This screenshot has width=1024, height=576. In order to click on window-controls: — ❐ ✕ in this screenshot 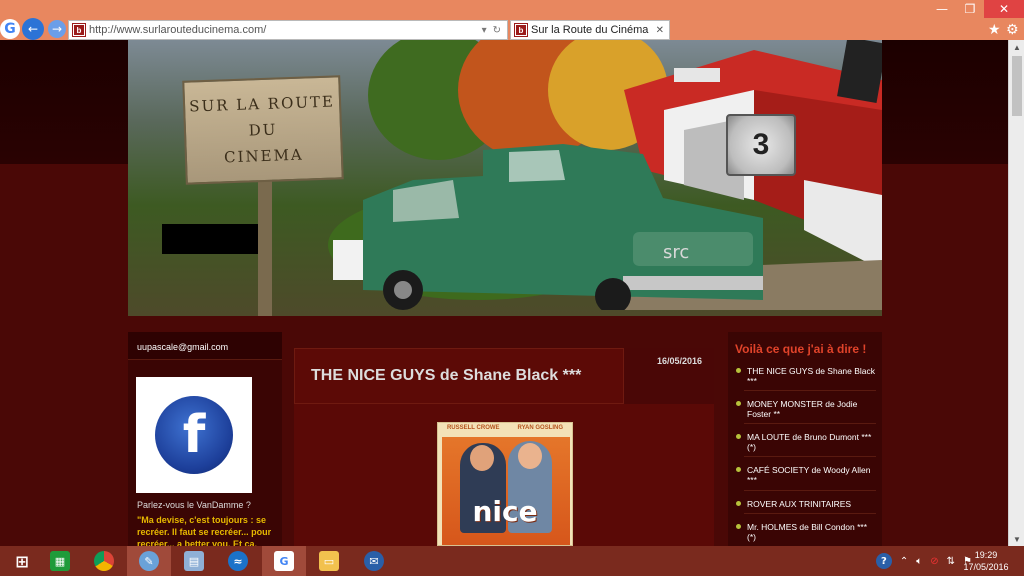, I will do `click(976, 9)`.